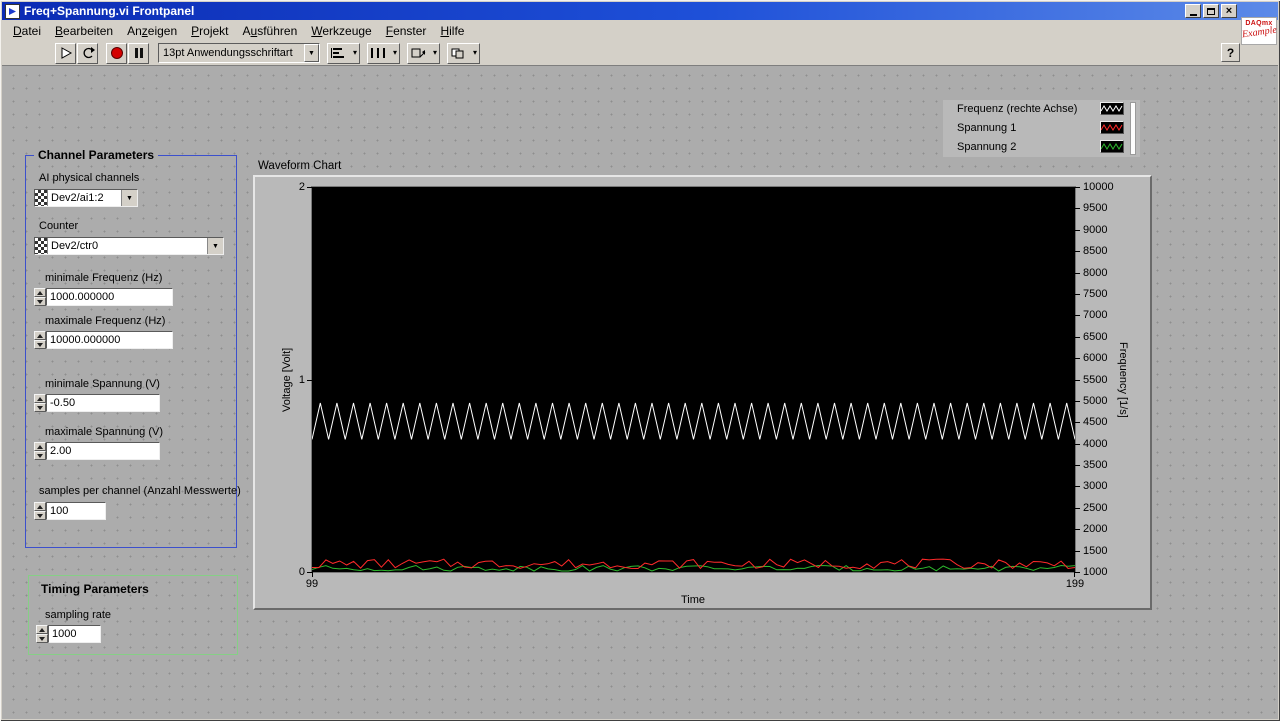 The height and width of the screenshot is (721, 1280). Describe the element at coordinates (1041, 147) in the screenshot. I see `legend-row-spannung-2: Spannung 2` at that location.